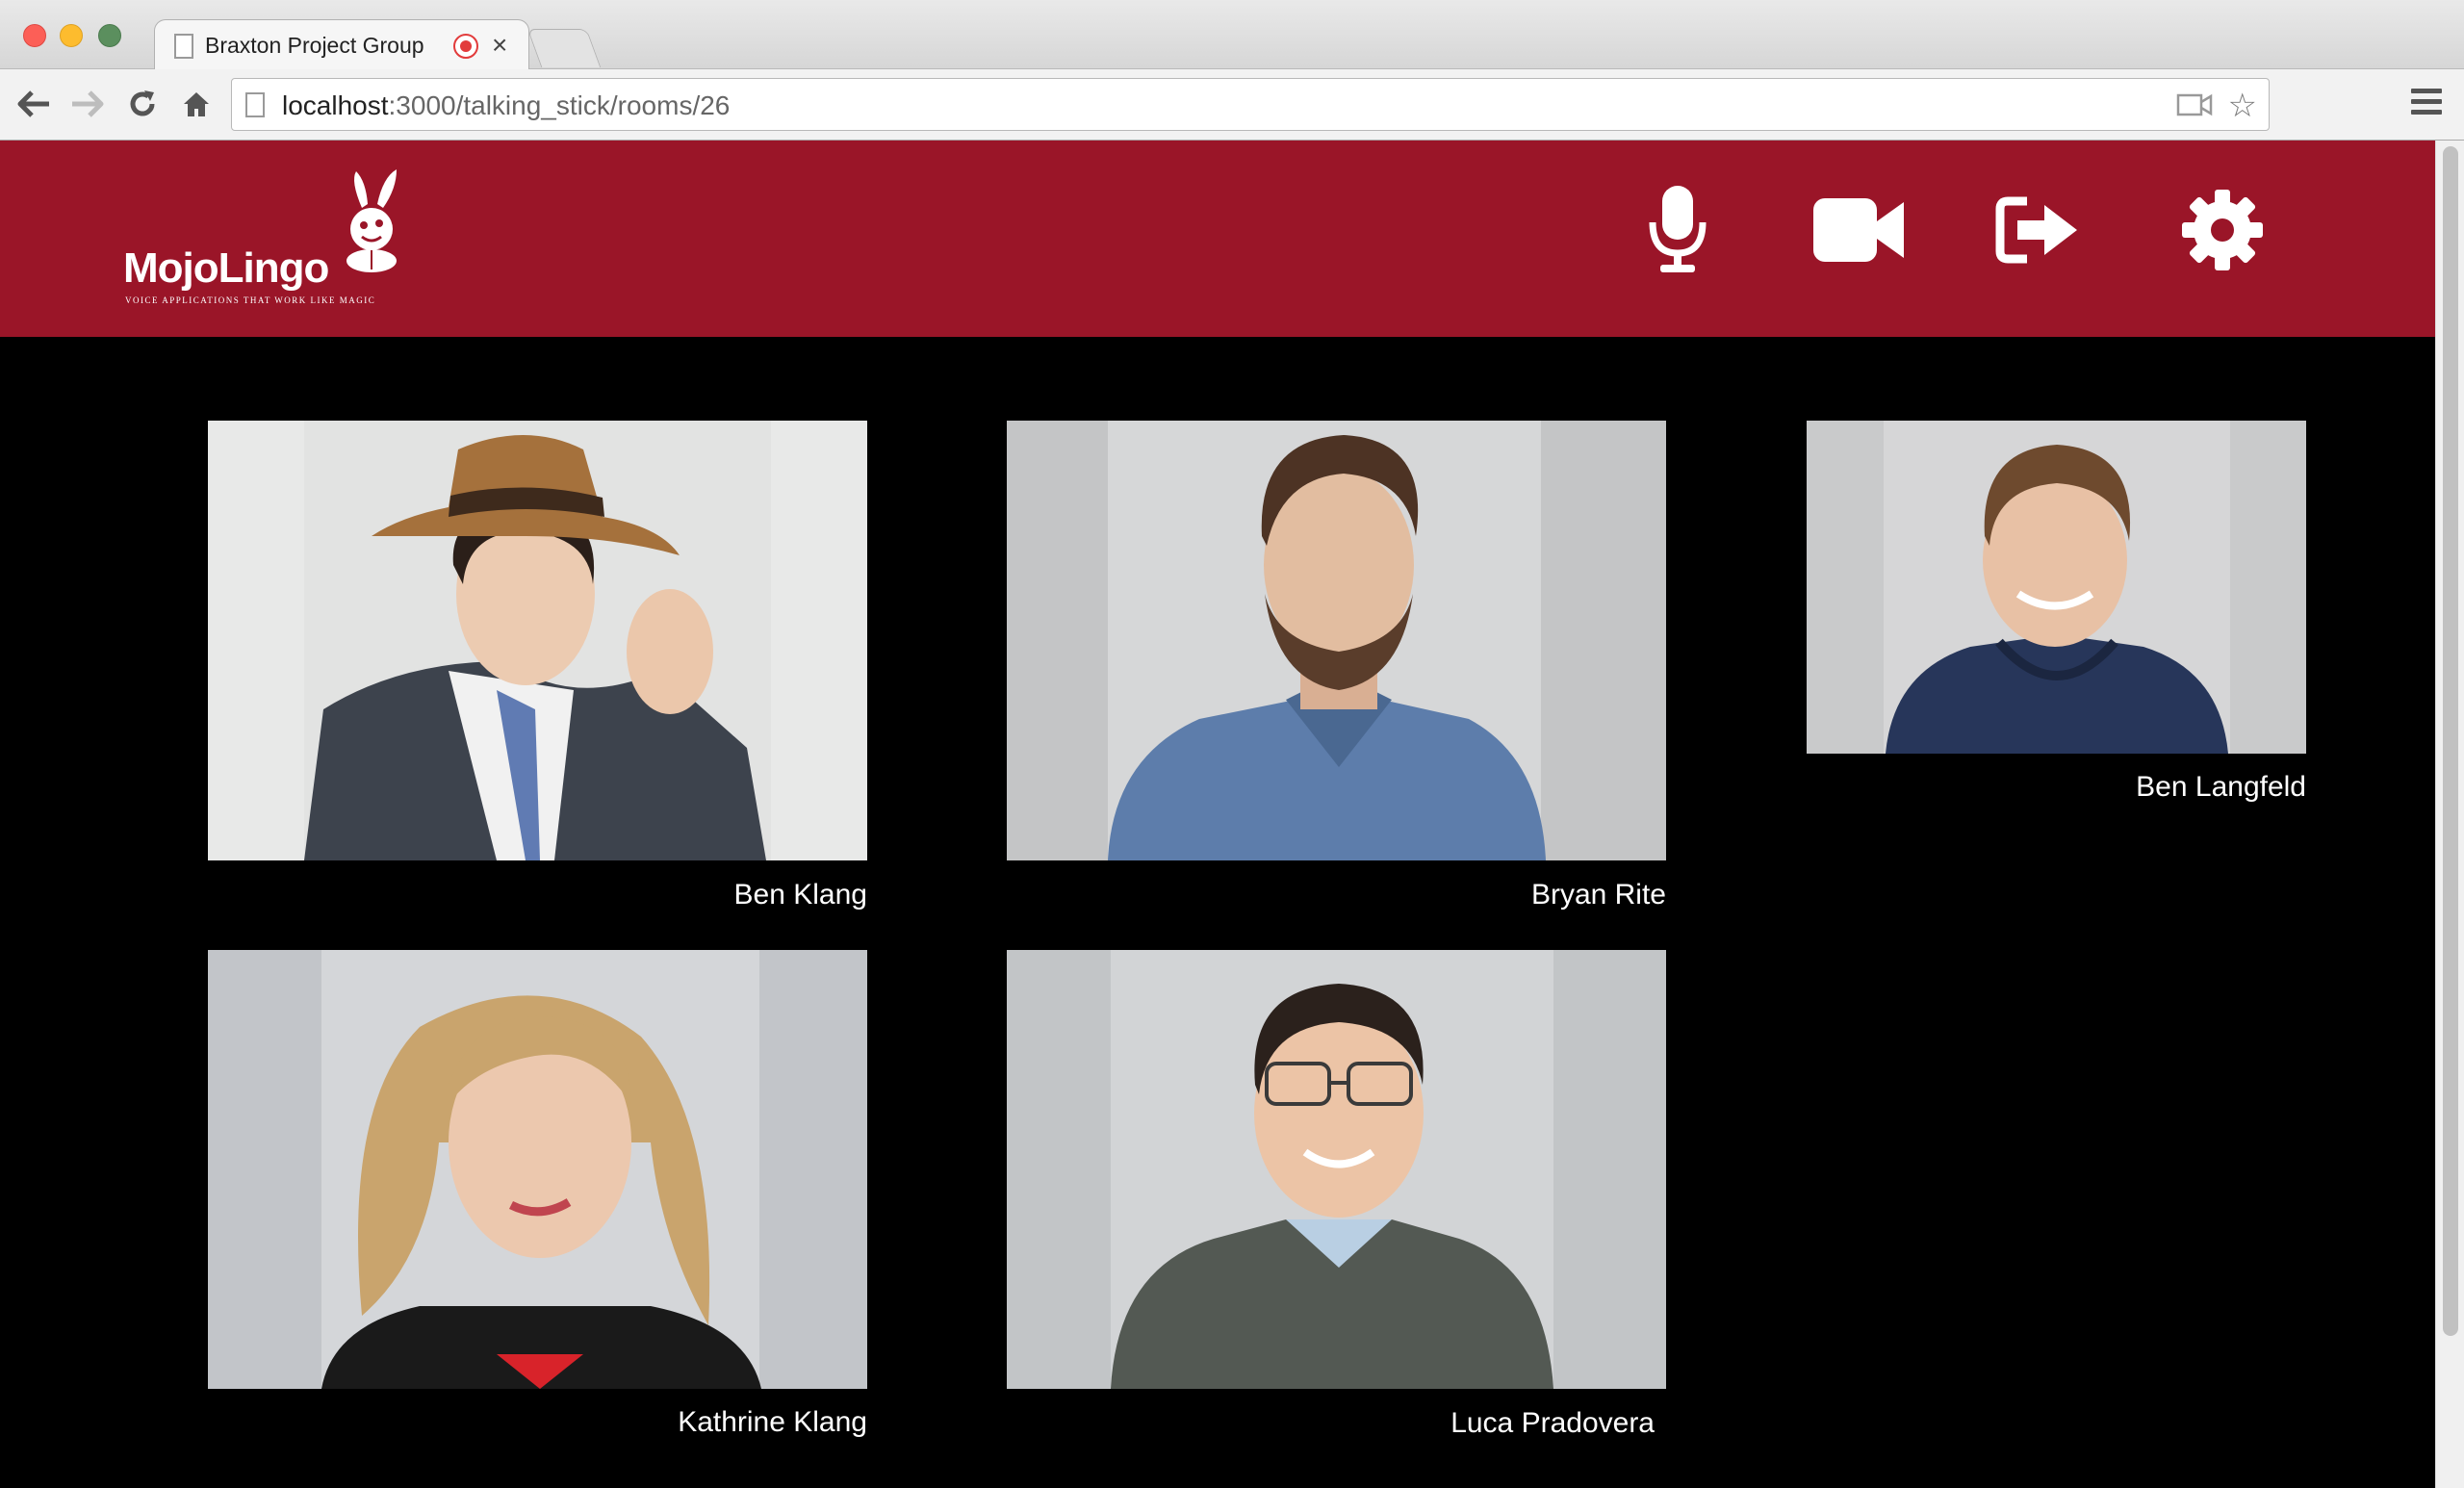 The width and height of the screenshot is (2464, 1488). Describe the element at coordinates (559, 105) in the screenshot. I see `url-path: :3000/talking_stick/rooms/26` at that location.